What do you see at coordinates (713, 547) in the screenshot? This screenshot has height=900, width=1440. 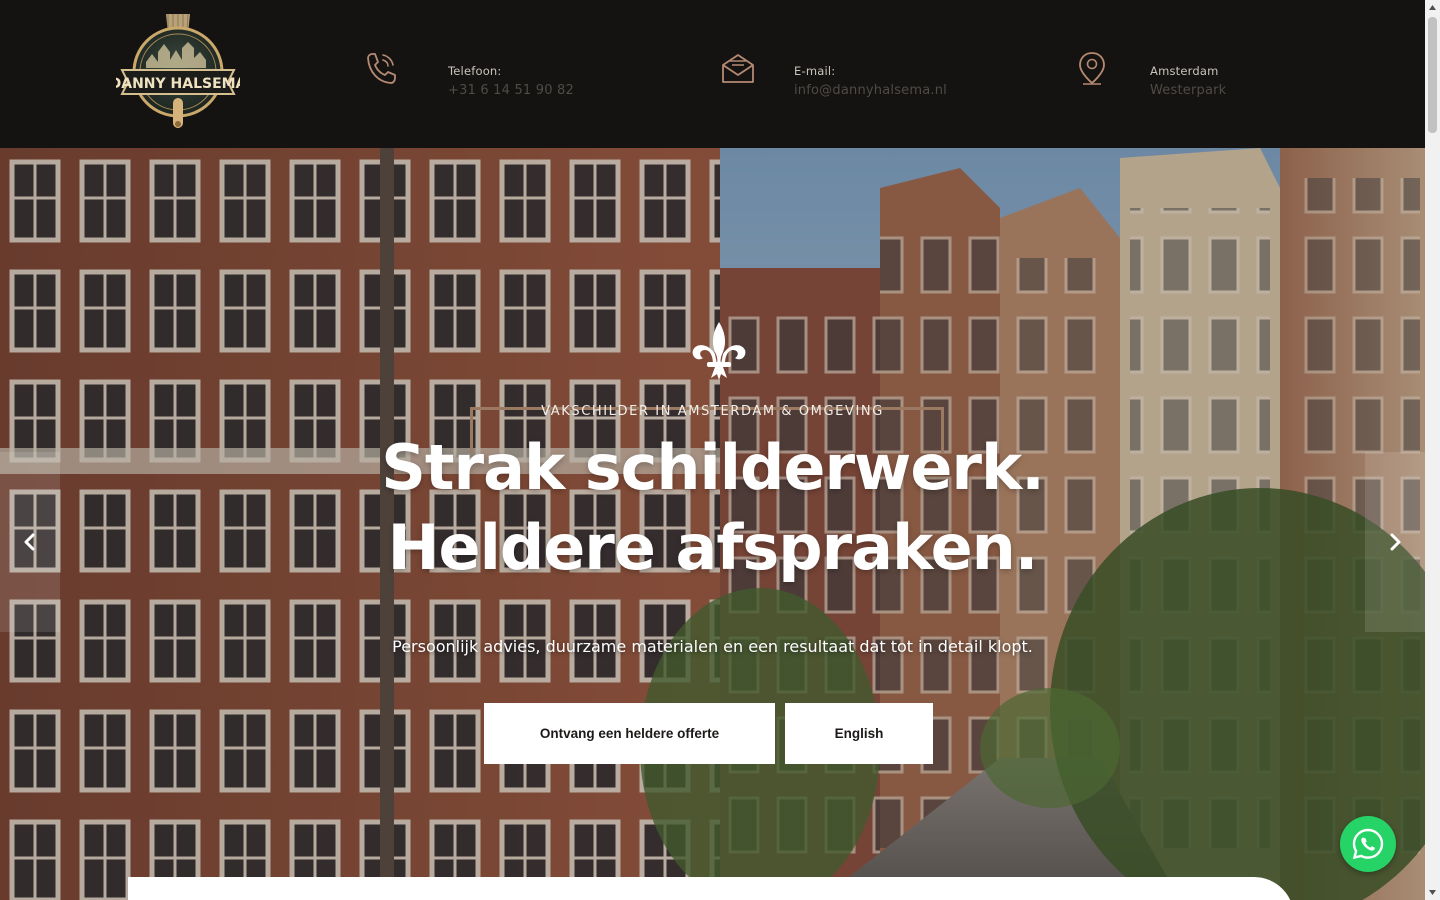 I see `headline-line-2: Heldere afspraken.` at bounding box center [713, 547].